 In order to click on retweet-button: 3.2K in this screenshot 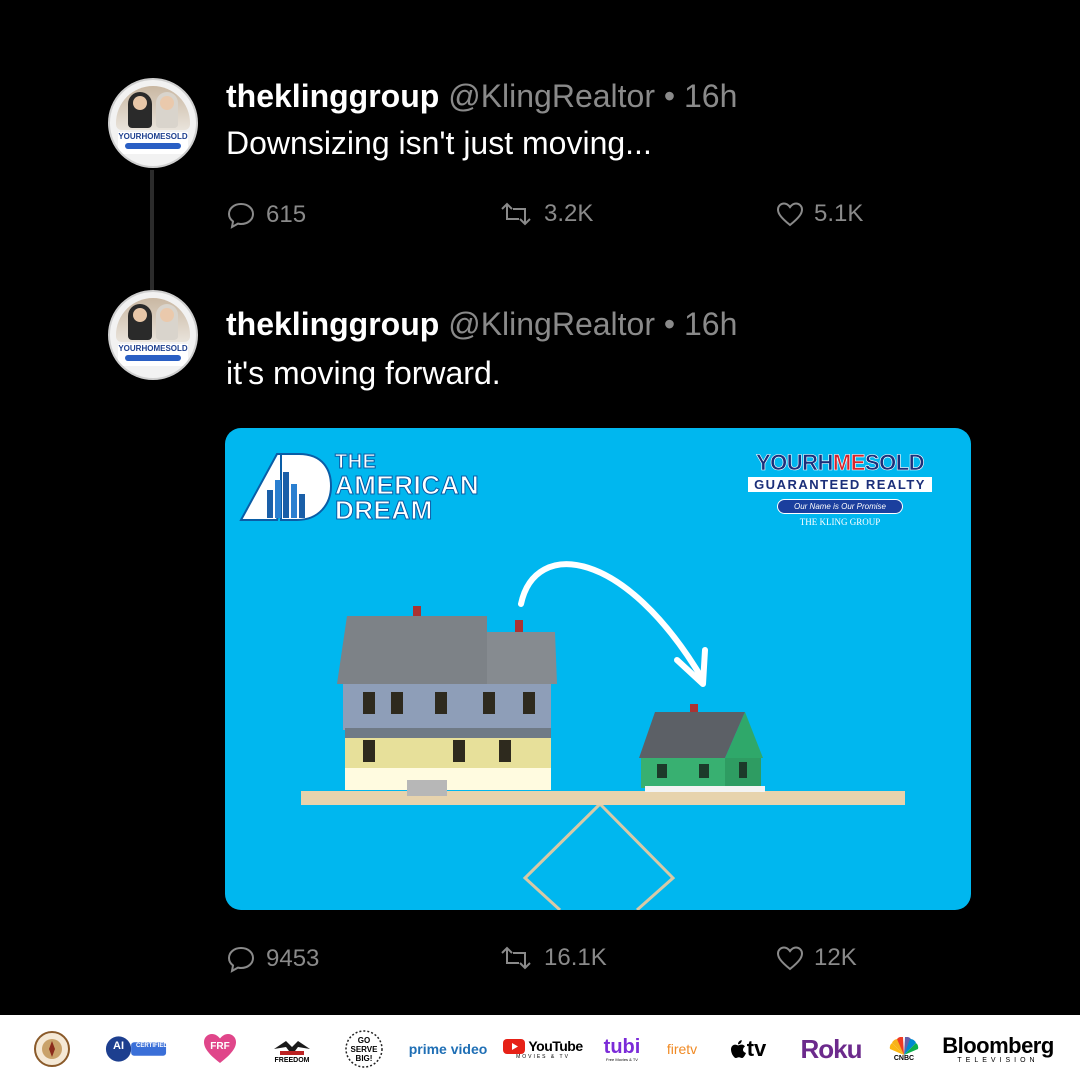, I will do `click(545, 214)`.